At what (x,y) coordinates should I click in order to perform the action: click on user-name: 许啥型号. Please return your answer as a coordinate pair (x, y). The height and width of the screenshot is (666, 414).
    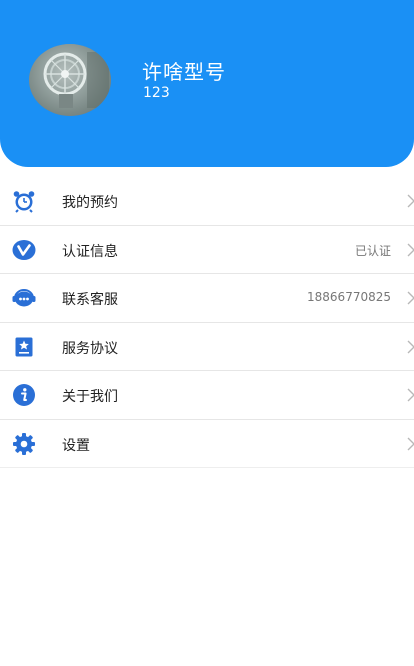
    Looking at the image, I should click on (184, 72).